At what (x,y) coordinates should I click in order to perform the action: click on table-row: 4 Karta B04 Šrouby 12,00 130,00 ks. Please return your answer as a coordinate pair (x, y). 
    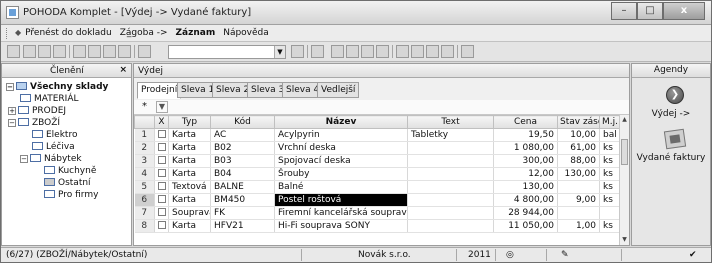
    Looking at the image, I should click on (377, 174).